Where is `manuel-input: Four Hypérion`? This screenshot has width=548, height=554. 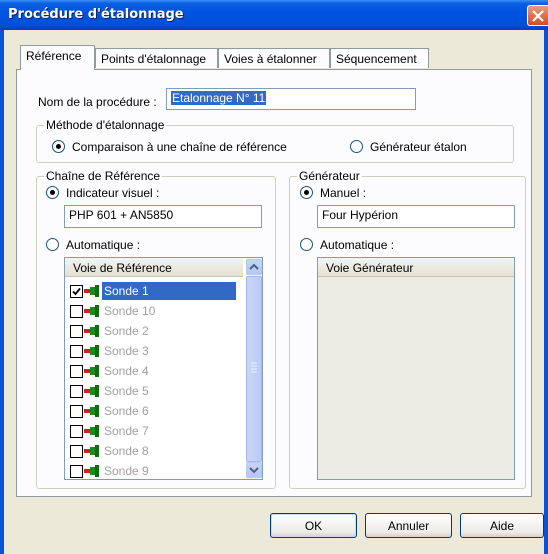
manuel-input: Four Hypérion is located at coordinates (416, 216).